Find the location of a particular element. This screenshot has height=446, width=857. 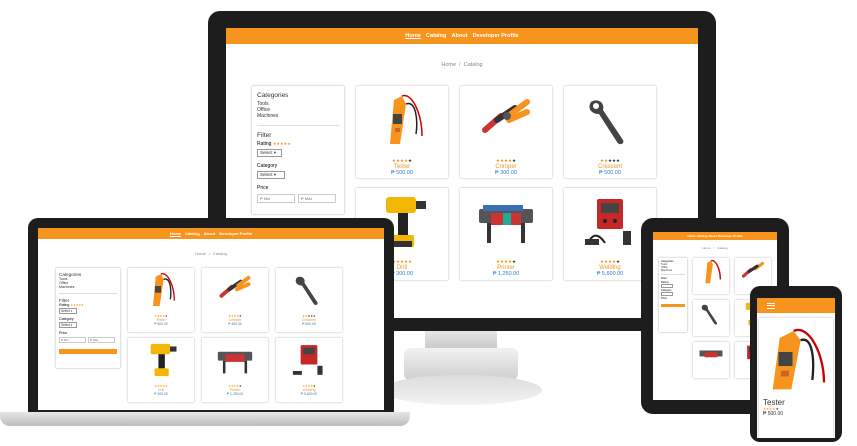

monitor-stand-base is located at coordinates (462, 390).